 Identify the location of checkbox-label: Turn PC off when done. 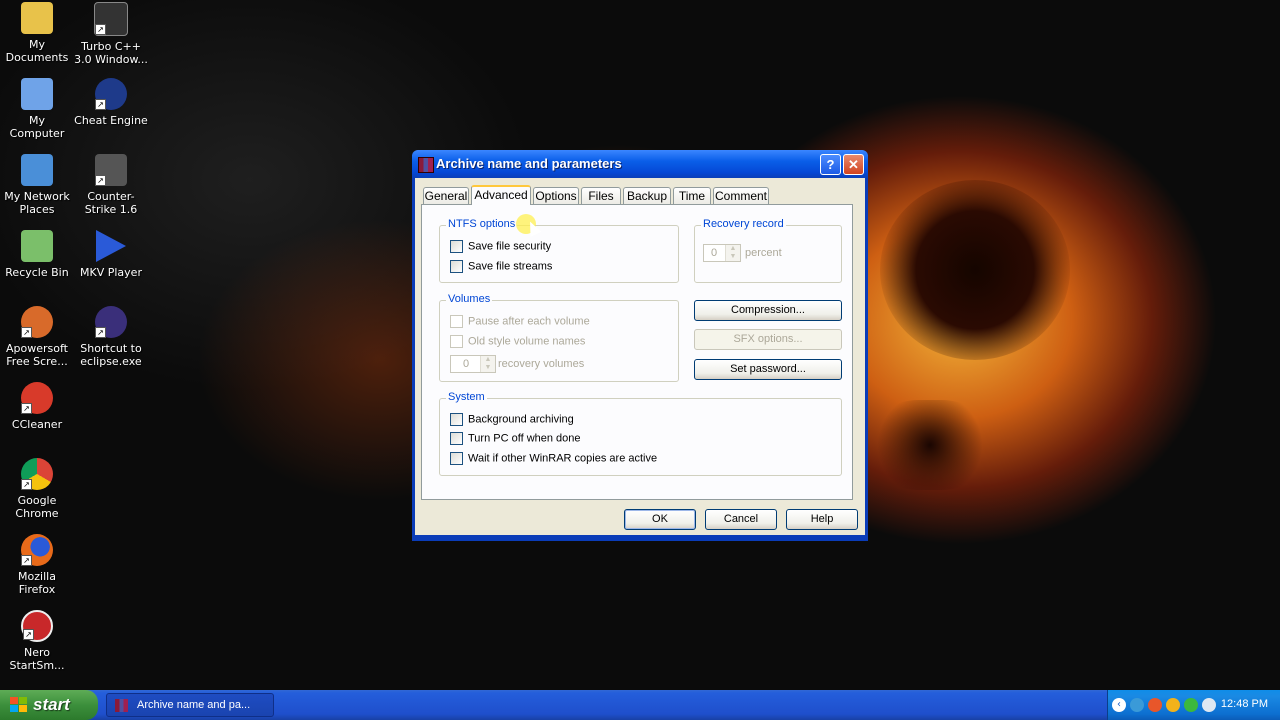
(524, 438).